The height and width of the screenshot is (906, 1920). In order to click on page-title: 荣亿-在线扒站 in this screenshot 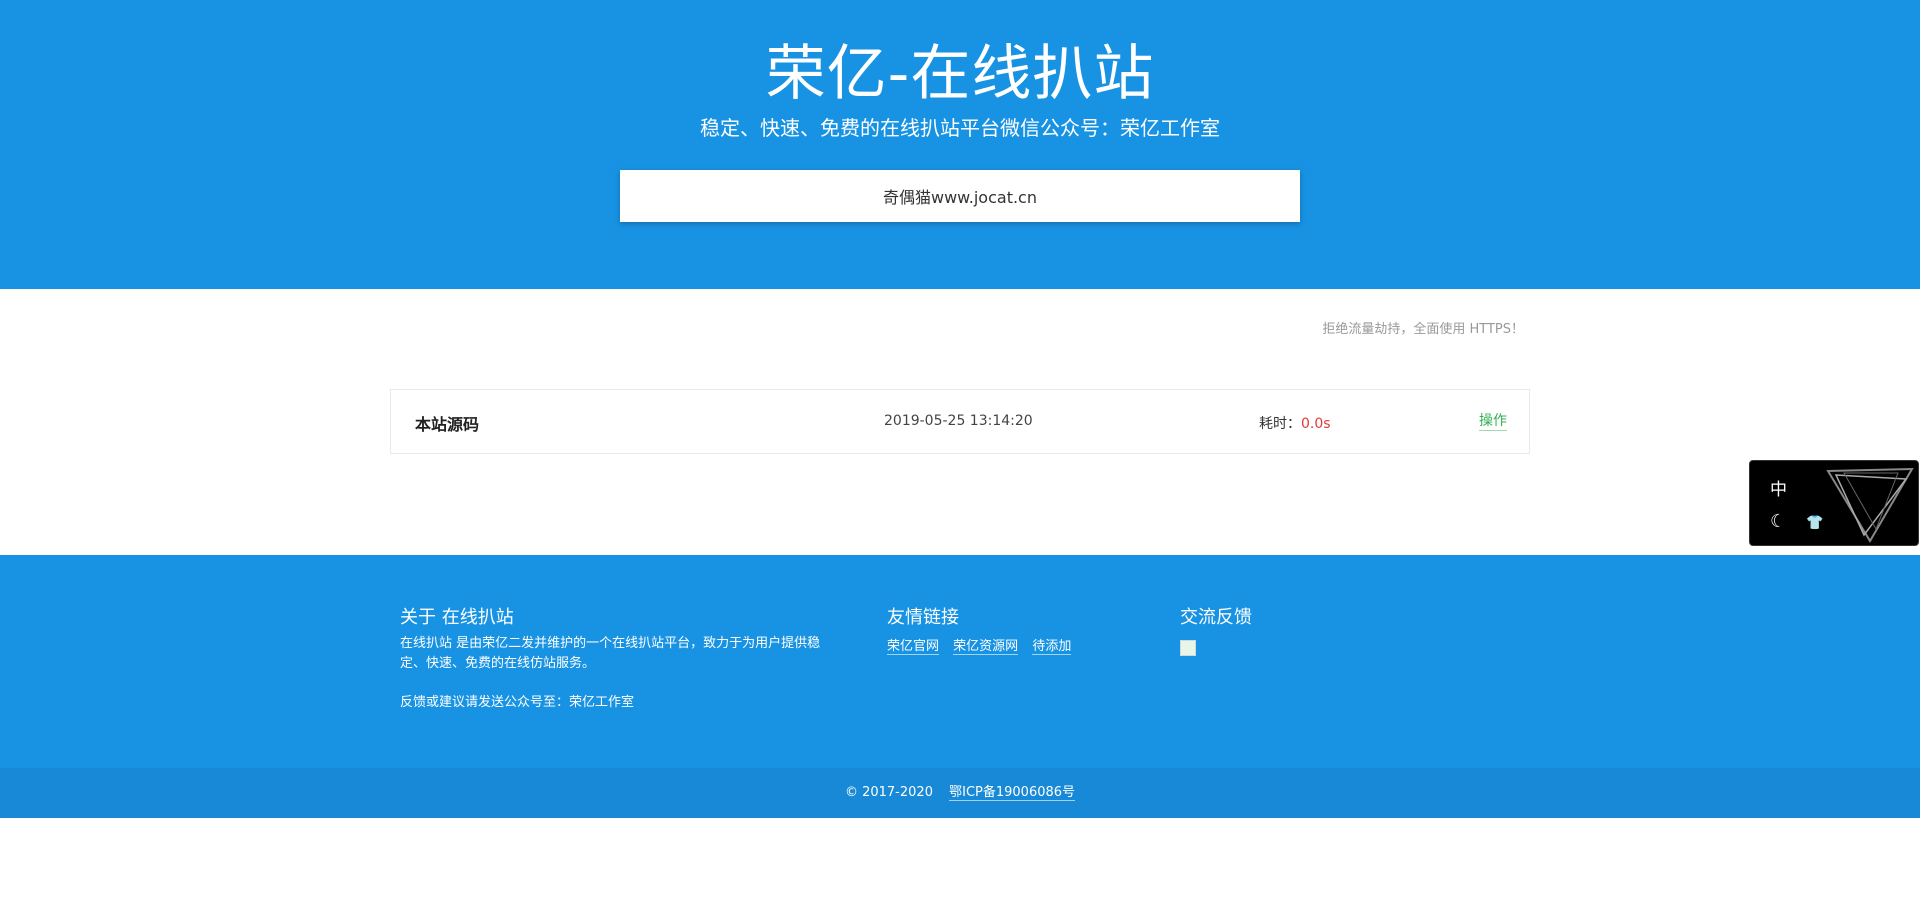, I will do `click(960, 74)`.